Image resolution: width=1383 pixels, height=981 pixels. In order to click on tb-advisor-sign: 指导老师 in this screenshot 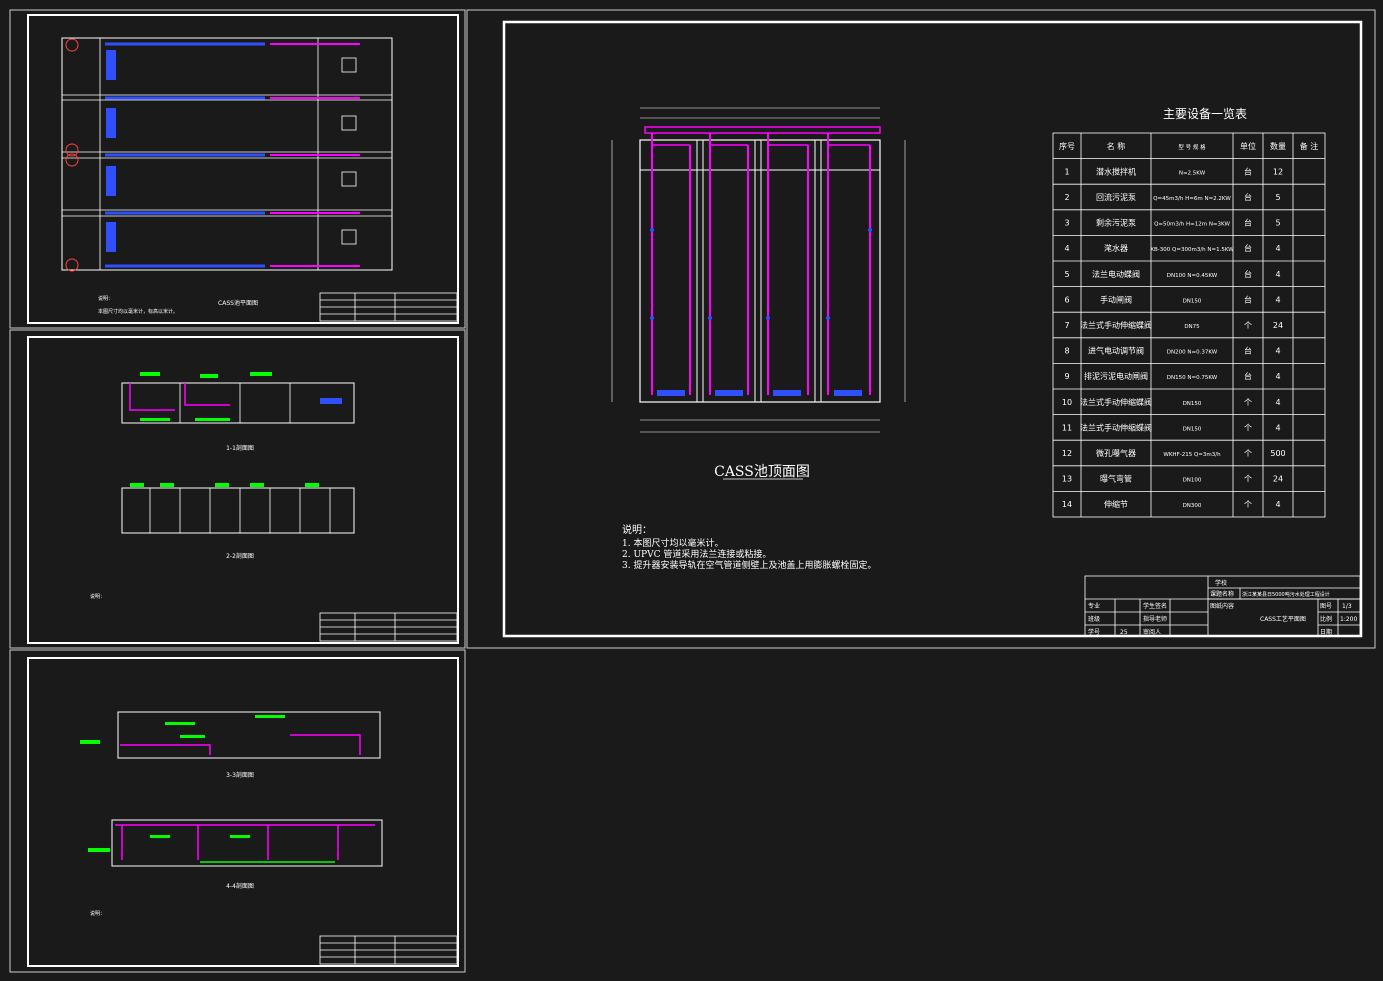, I will do `click(1155, 619)`.